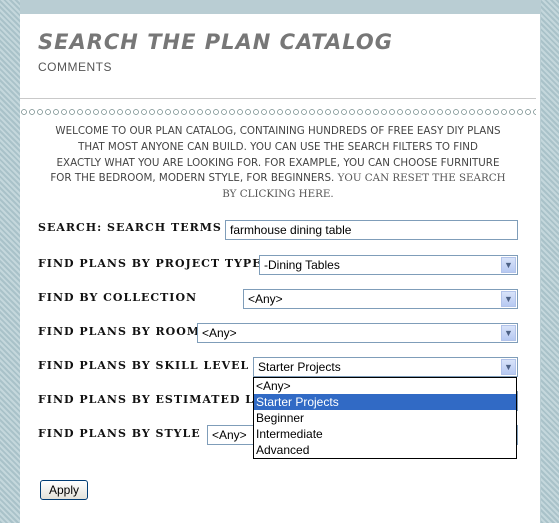 The height and width of the screenshot is (523, 559). What do you see at coordinates (118, 297) in the screenshot?
I see `collection-label: FIND BY COLLECTION` at bounding box center [118, 297].